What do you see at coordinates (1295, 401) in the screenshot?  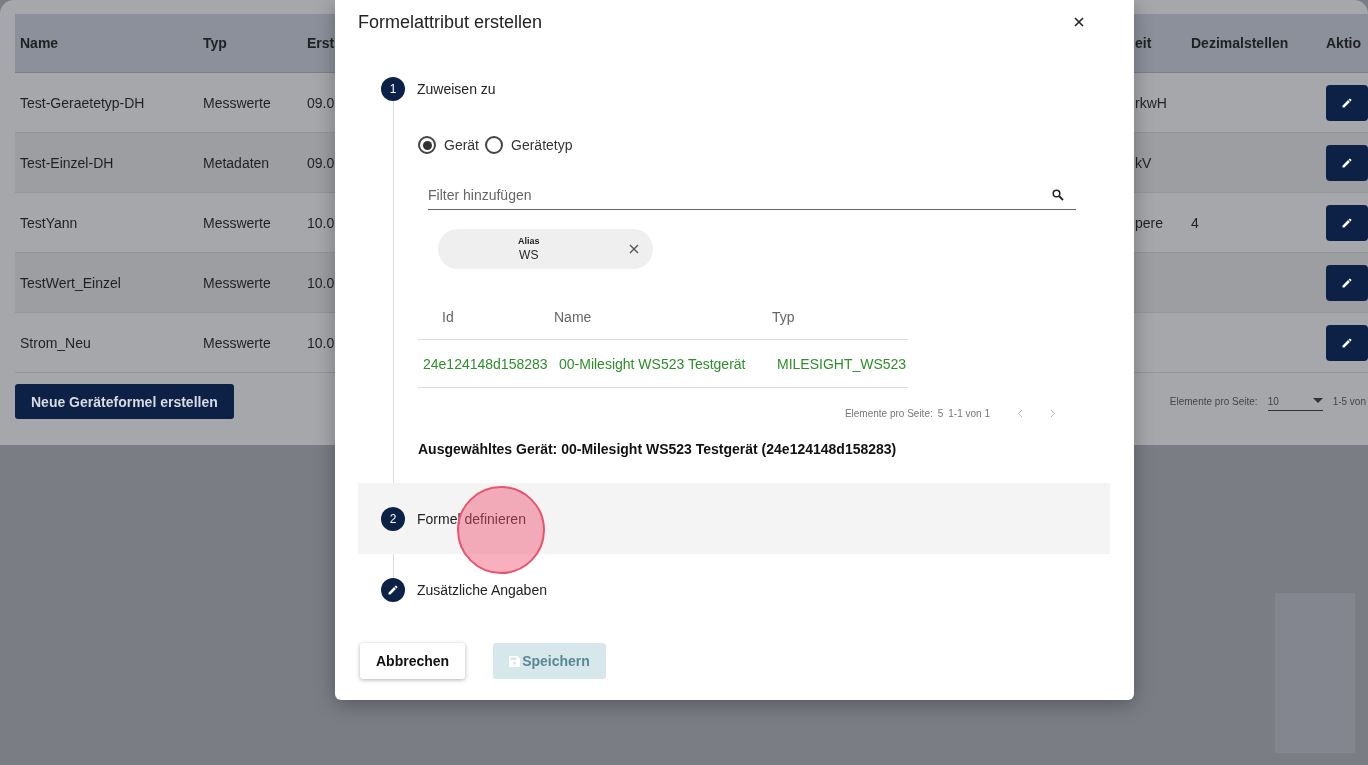 I see `page-size-select: 10` at bounding box center [1295, 401].